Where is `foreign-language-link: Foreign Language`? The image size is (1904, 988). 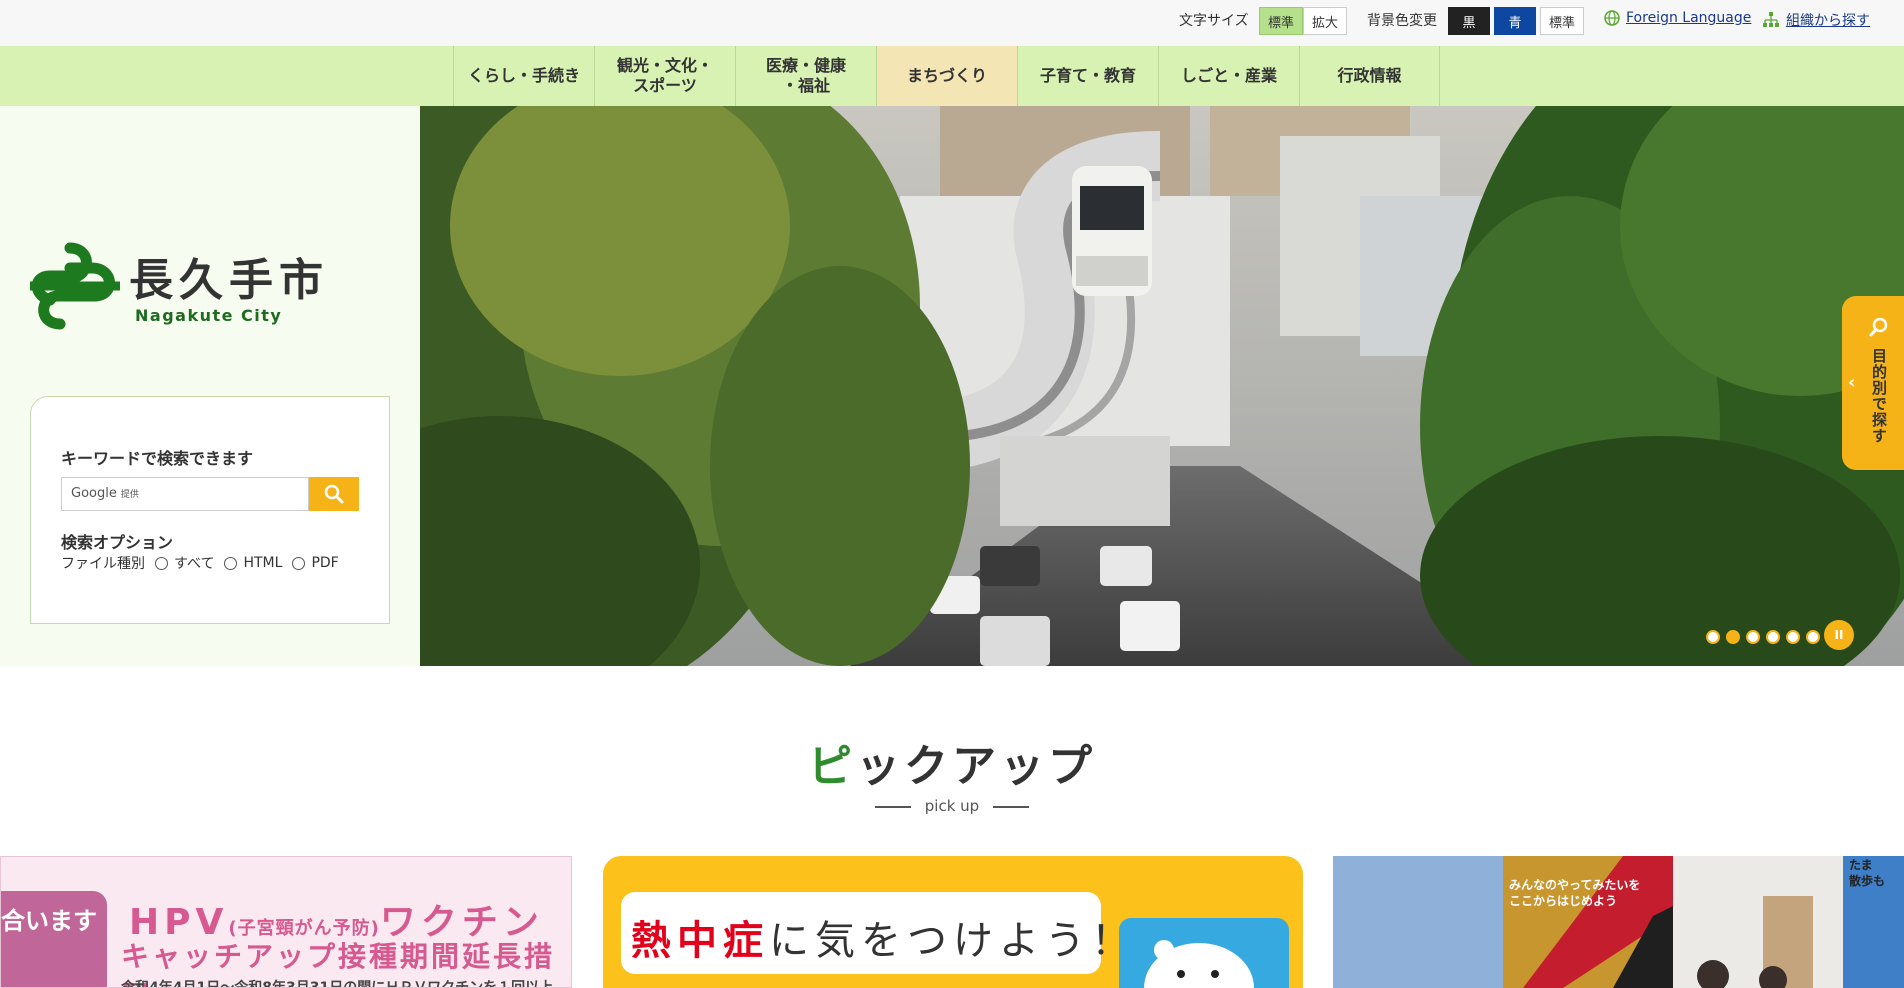
foreign-language-link: Foreign Language is located at coordinates (1677, 18).